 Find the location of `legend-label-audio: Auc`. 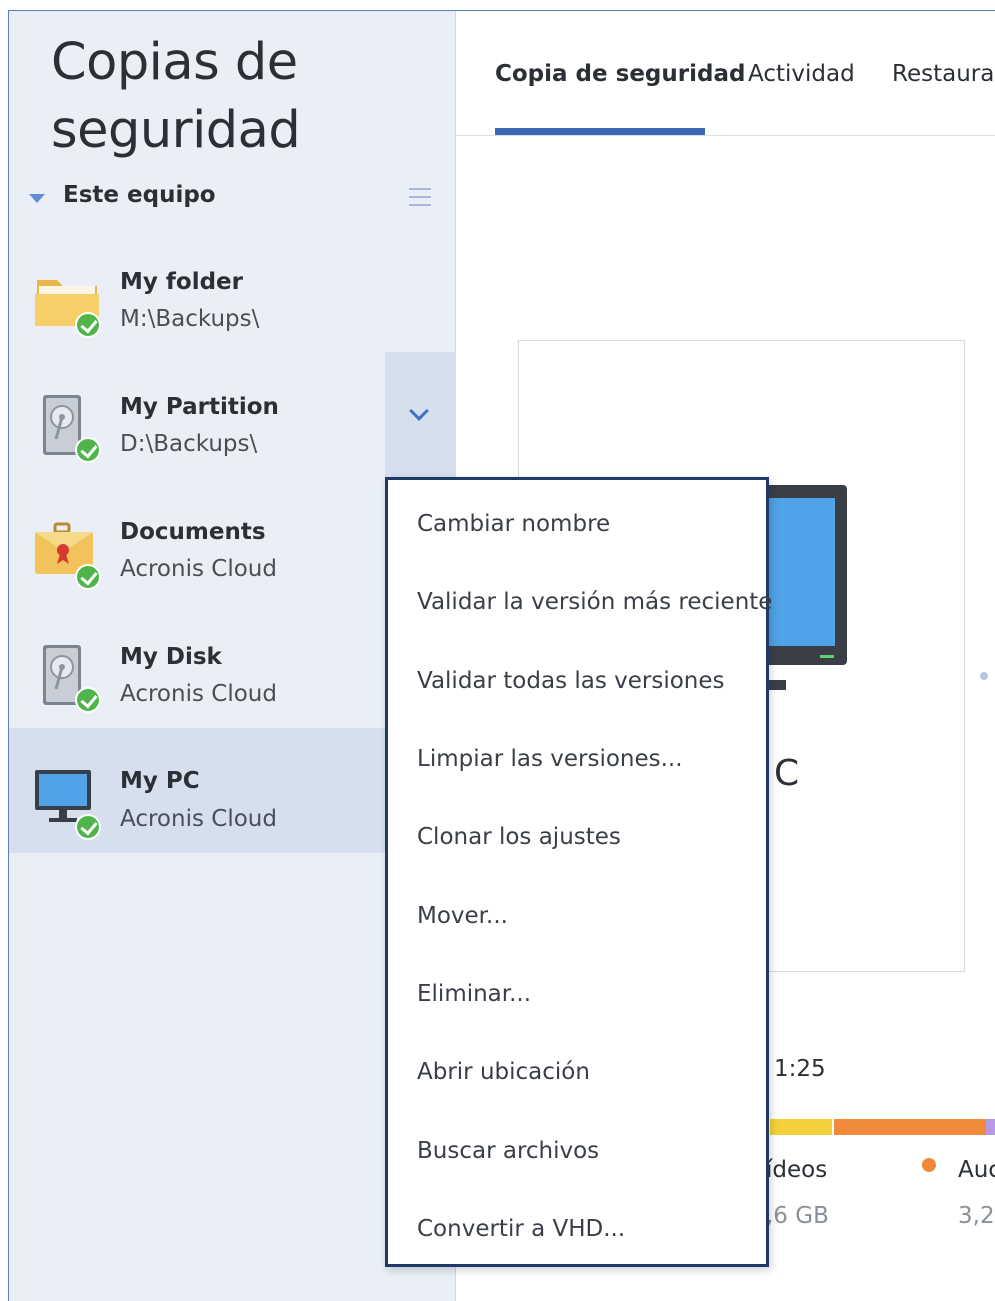

legend-label-audio: Auc is located at coordinates (976, 1170).